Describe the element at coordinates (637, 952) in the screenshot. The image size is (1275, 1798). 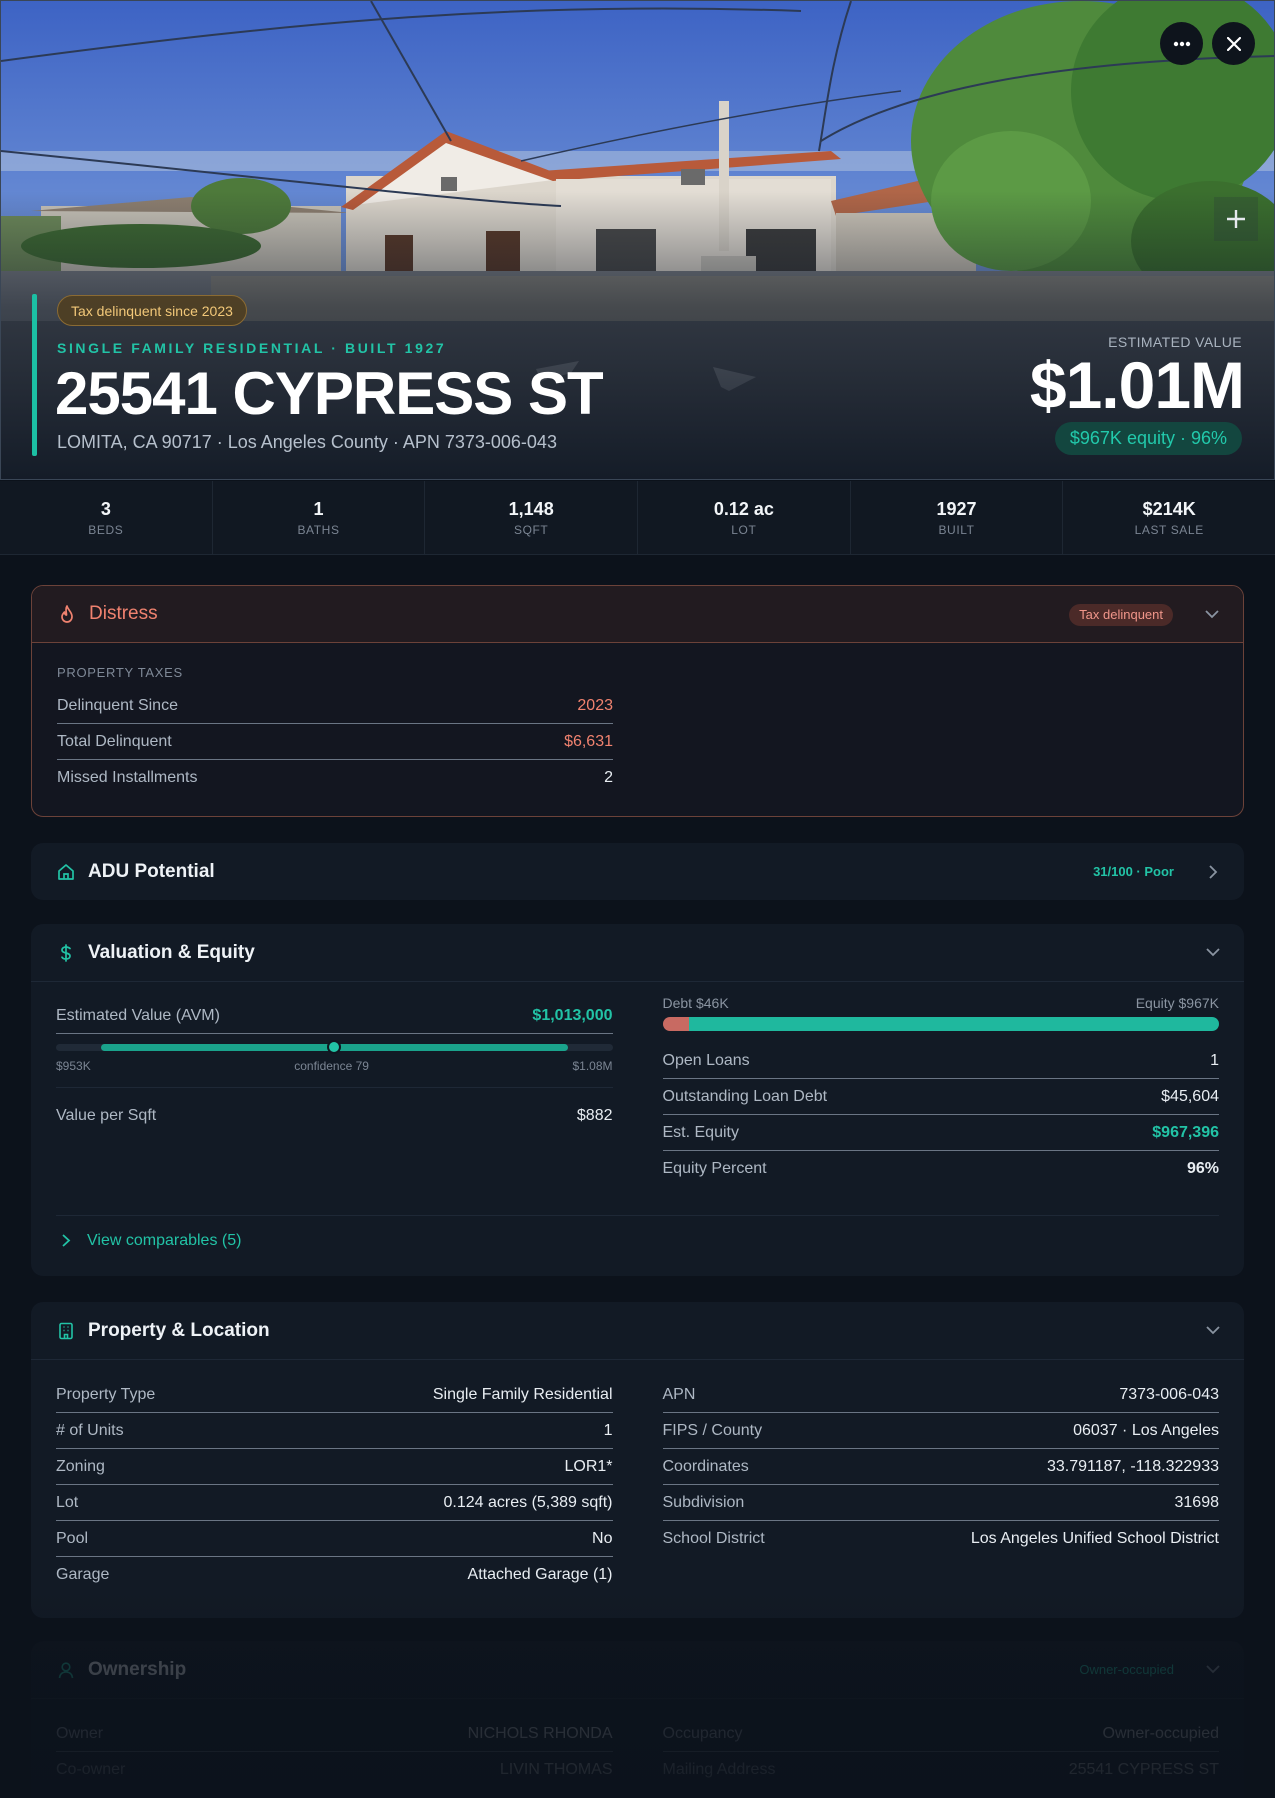
I see `valuation-header: Valuation & Equity` at that location.